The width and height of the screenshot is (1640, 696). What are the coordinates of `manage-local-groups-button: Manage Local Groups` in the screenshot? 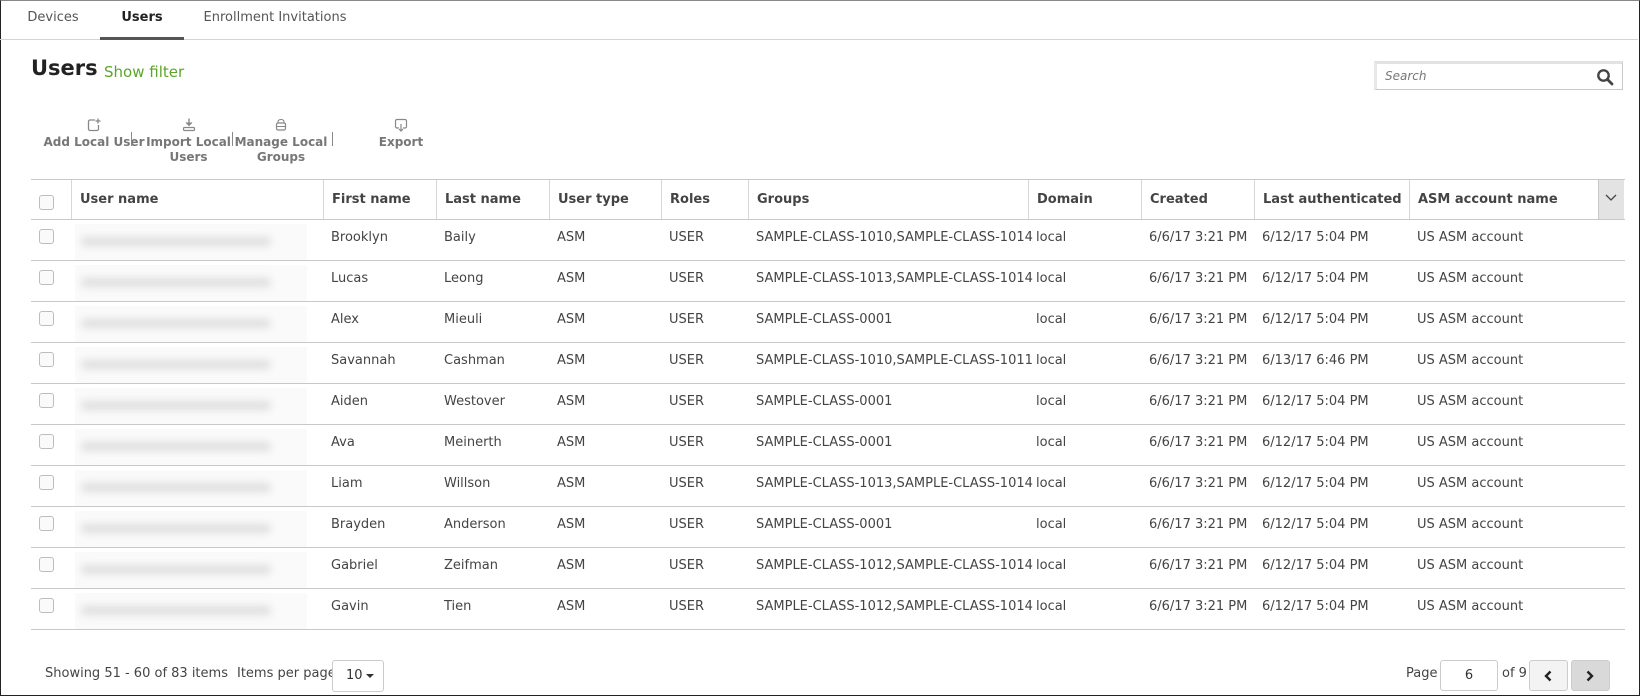 It's located at (281, 141).